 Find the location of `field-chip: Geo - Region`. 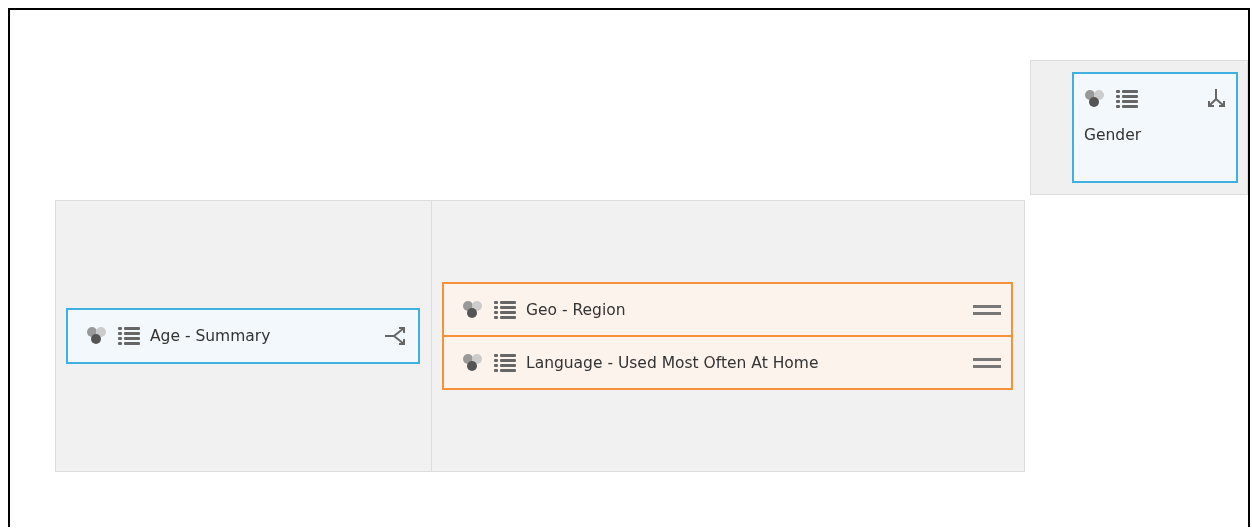

field-chip: Geo - Region is located at coordinates (727, 309).